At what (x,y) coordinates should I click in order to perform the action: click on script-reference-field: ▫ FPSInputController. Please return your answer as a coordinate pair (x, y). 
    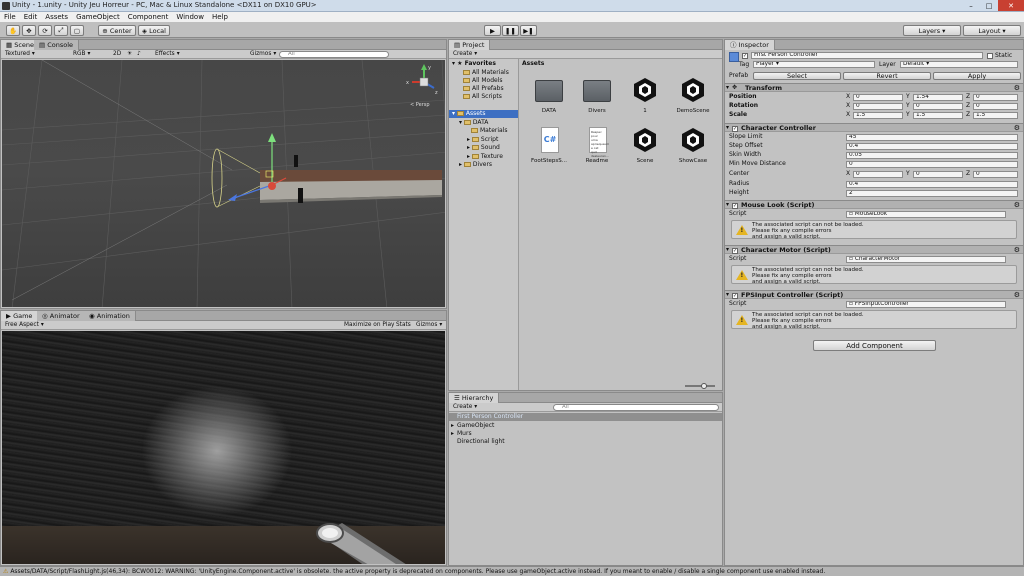
    Looking at the image, I should click on (926, 304).